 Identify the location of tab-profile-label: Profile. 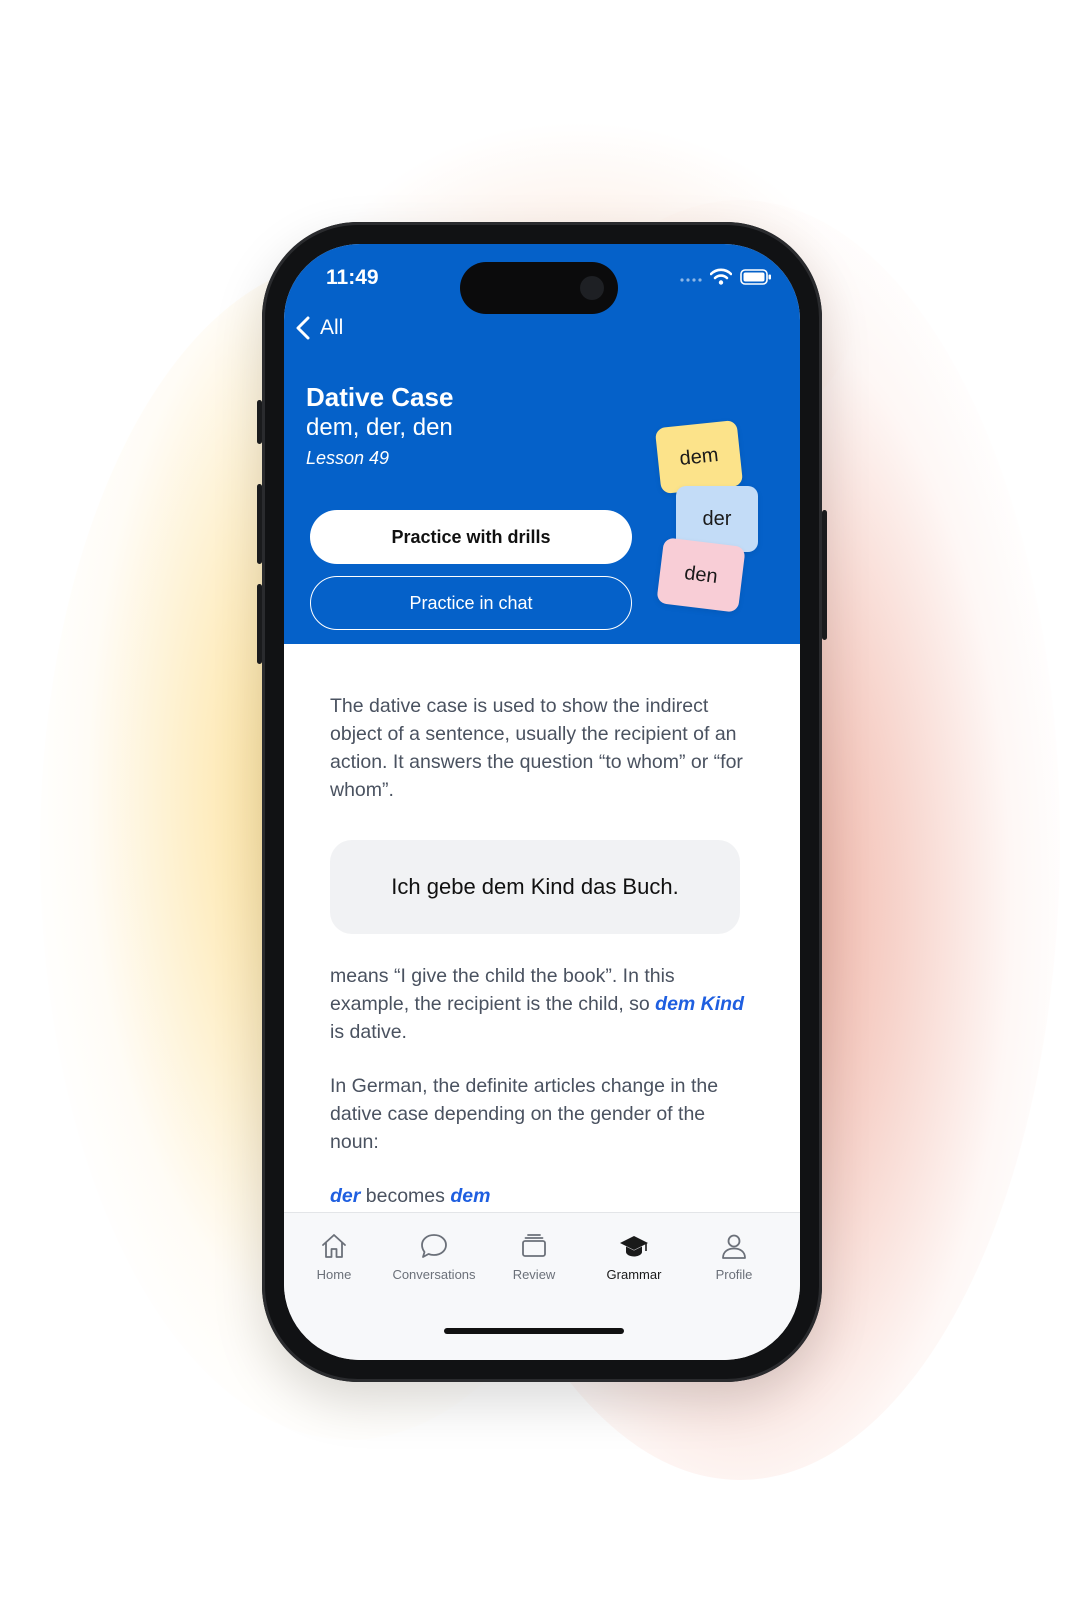
(734, 1274).